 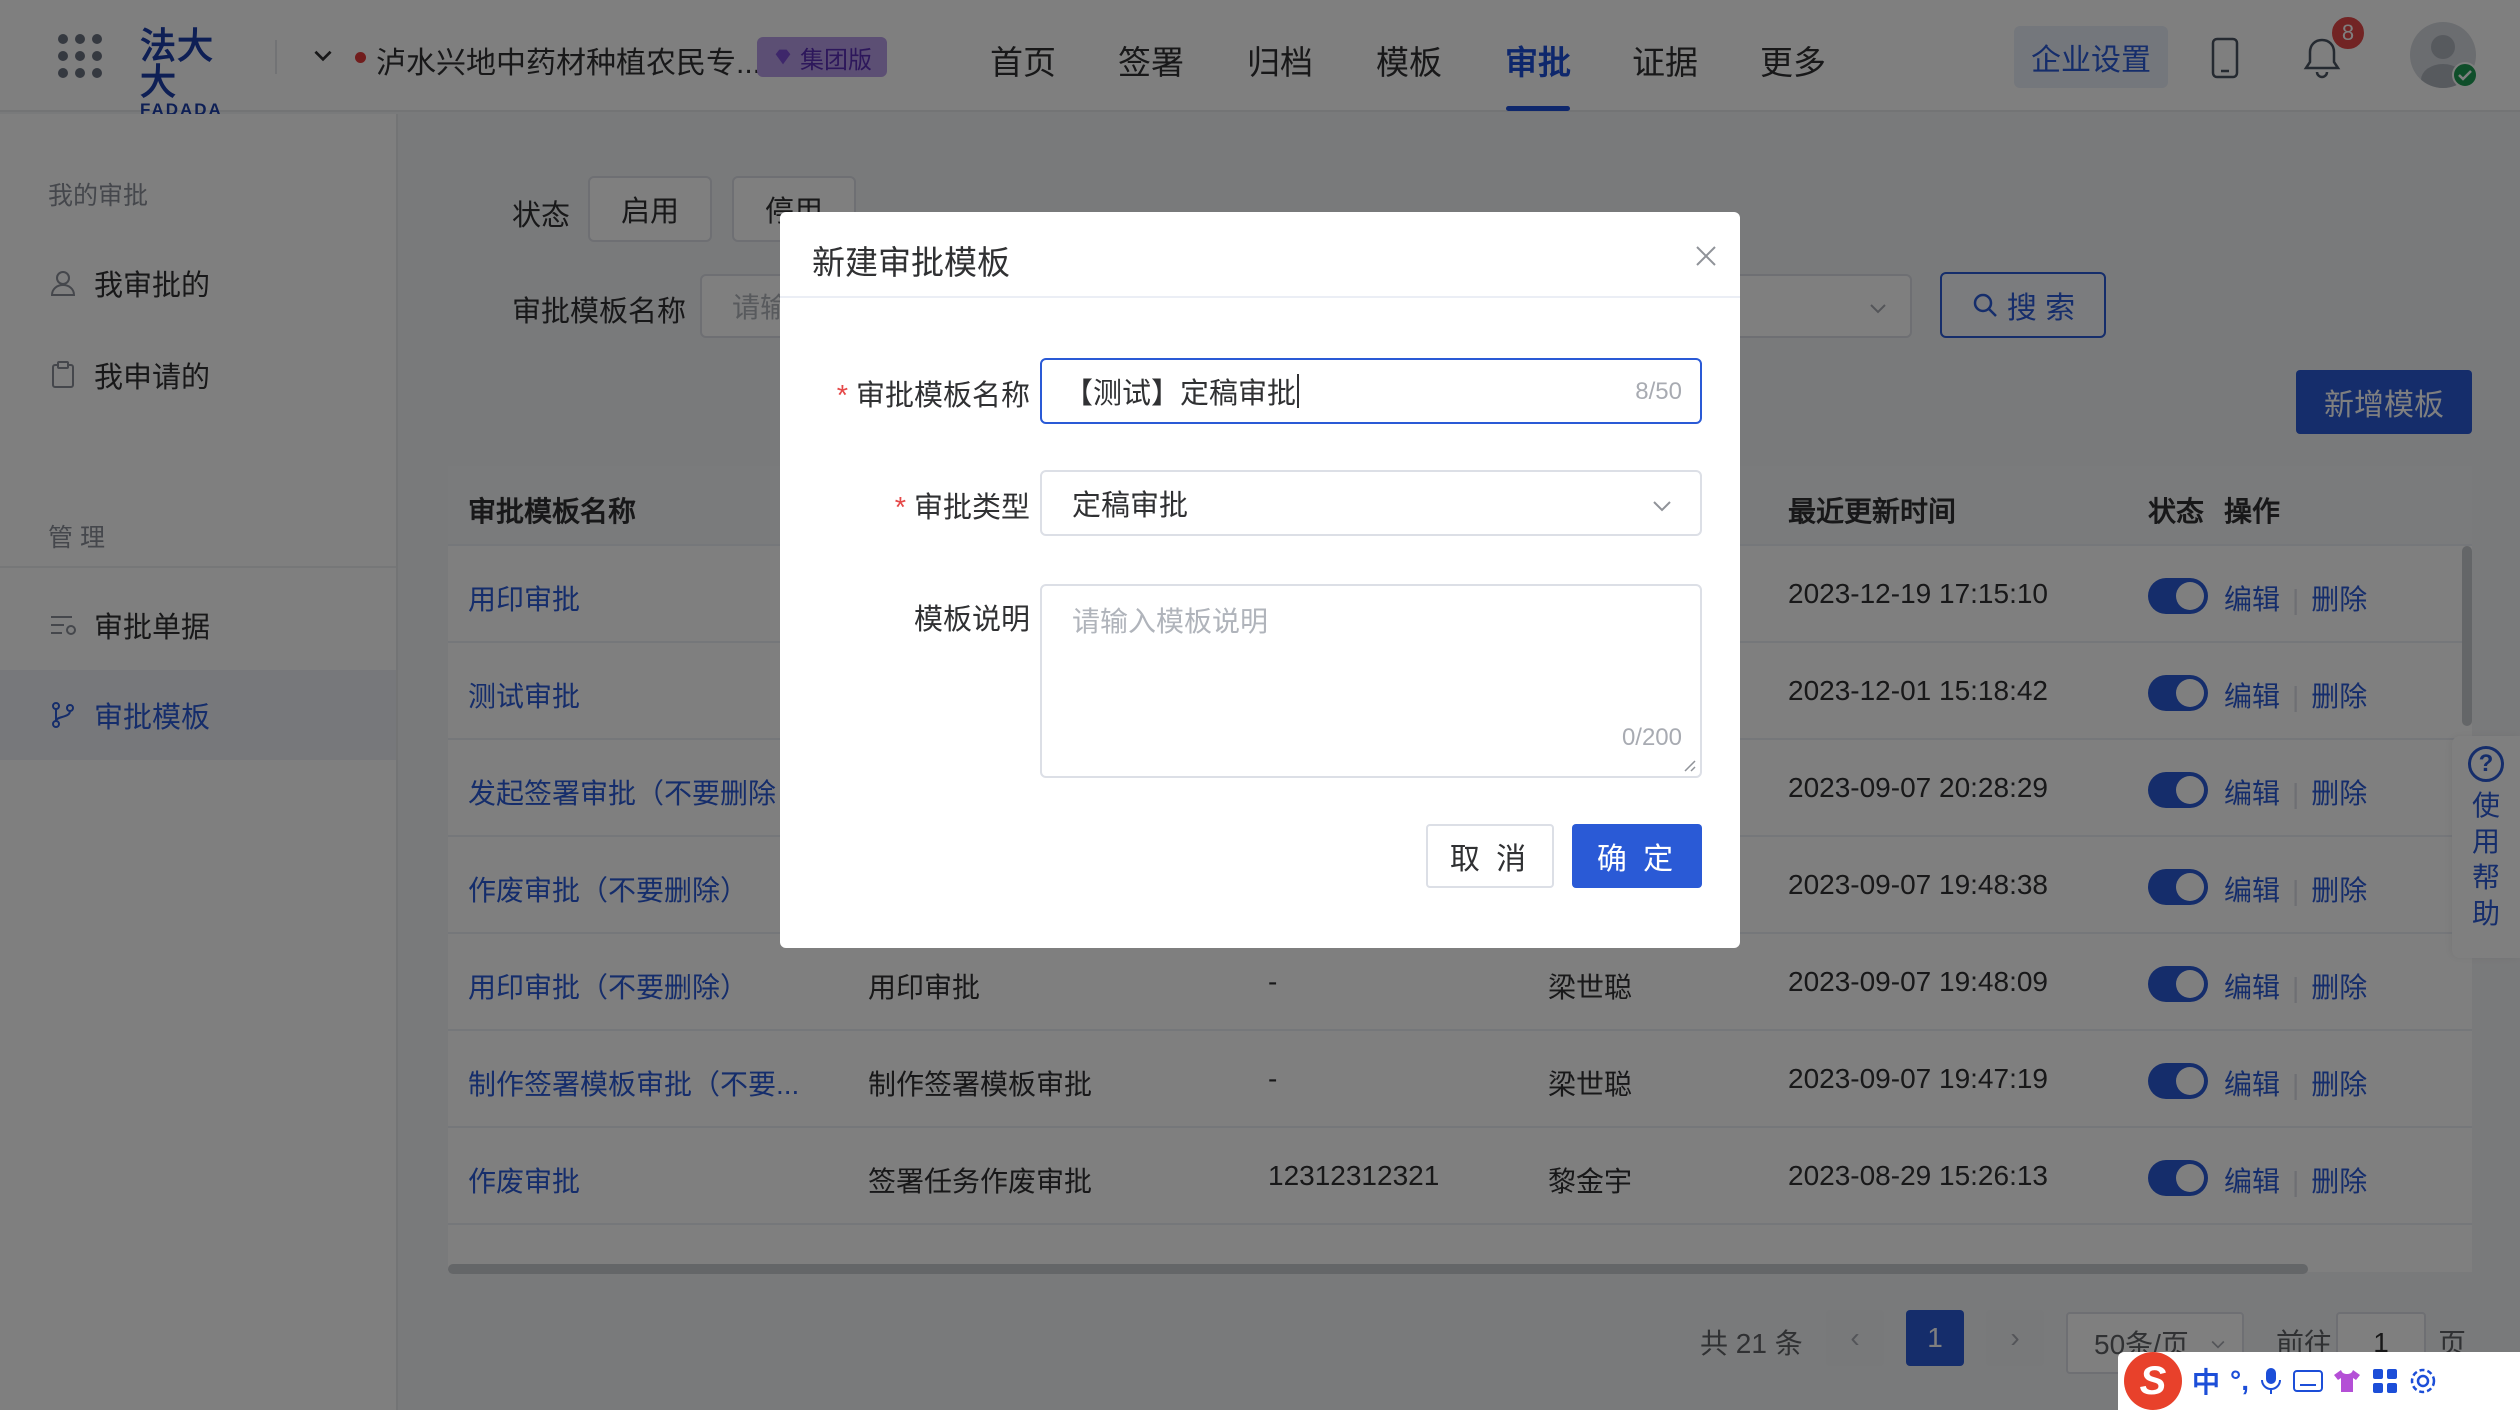 What do you see at coordinates (2385, 1381) in the screenshot?
I see `toolbox-grid-icon` at bounding box center [2385, 1381].